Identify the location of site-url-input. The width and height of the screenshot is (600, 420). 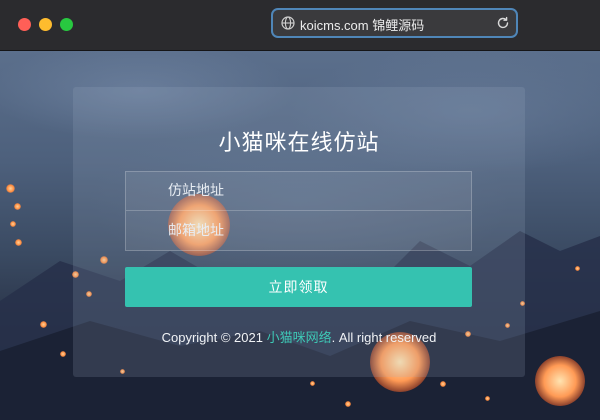
(298, 191).